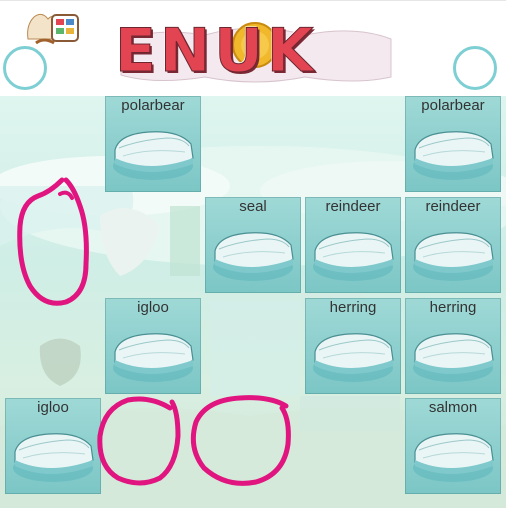 The height and width of the screenshot is (508, 506). I want to click on game-title: ENUK, so click(255, 51).